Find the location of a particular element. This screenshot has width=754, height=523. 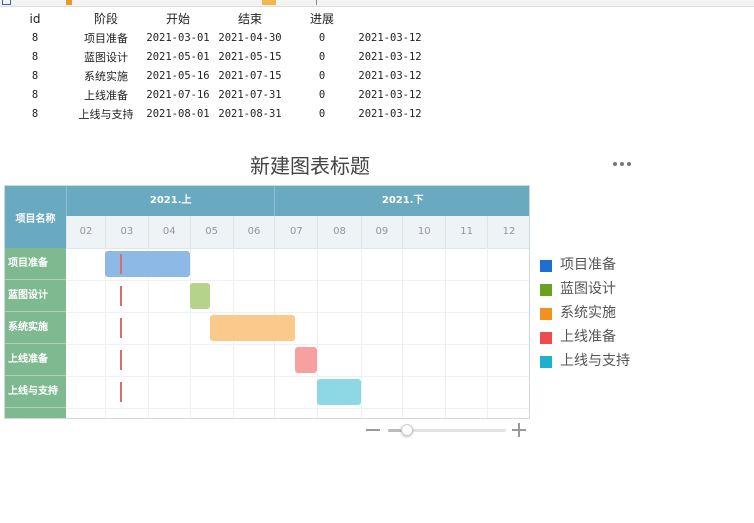

task-name-column: 项目准备 蓝图设计 系统实施 上线准备 上线与支持 is located at coordinates (35, 333).